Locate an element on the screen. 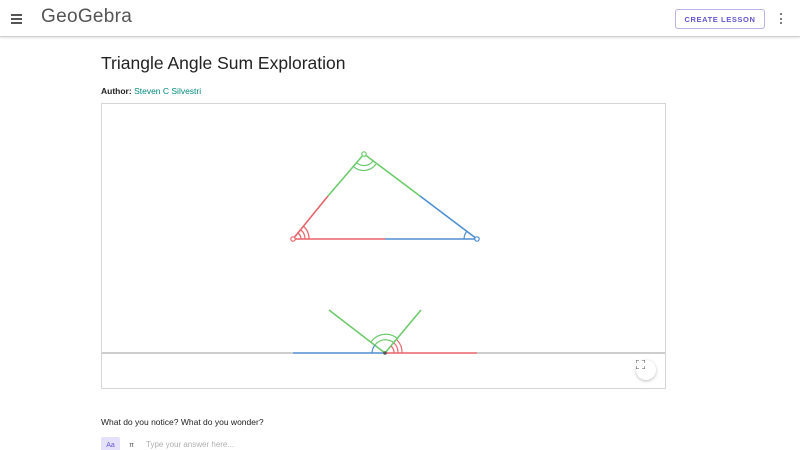 This screenshot has width=800, height=450. pivot-point is located at coordinates (385, 353).